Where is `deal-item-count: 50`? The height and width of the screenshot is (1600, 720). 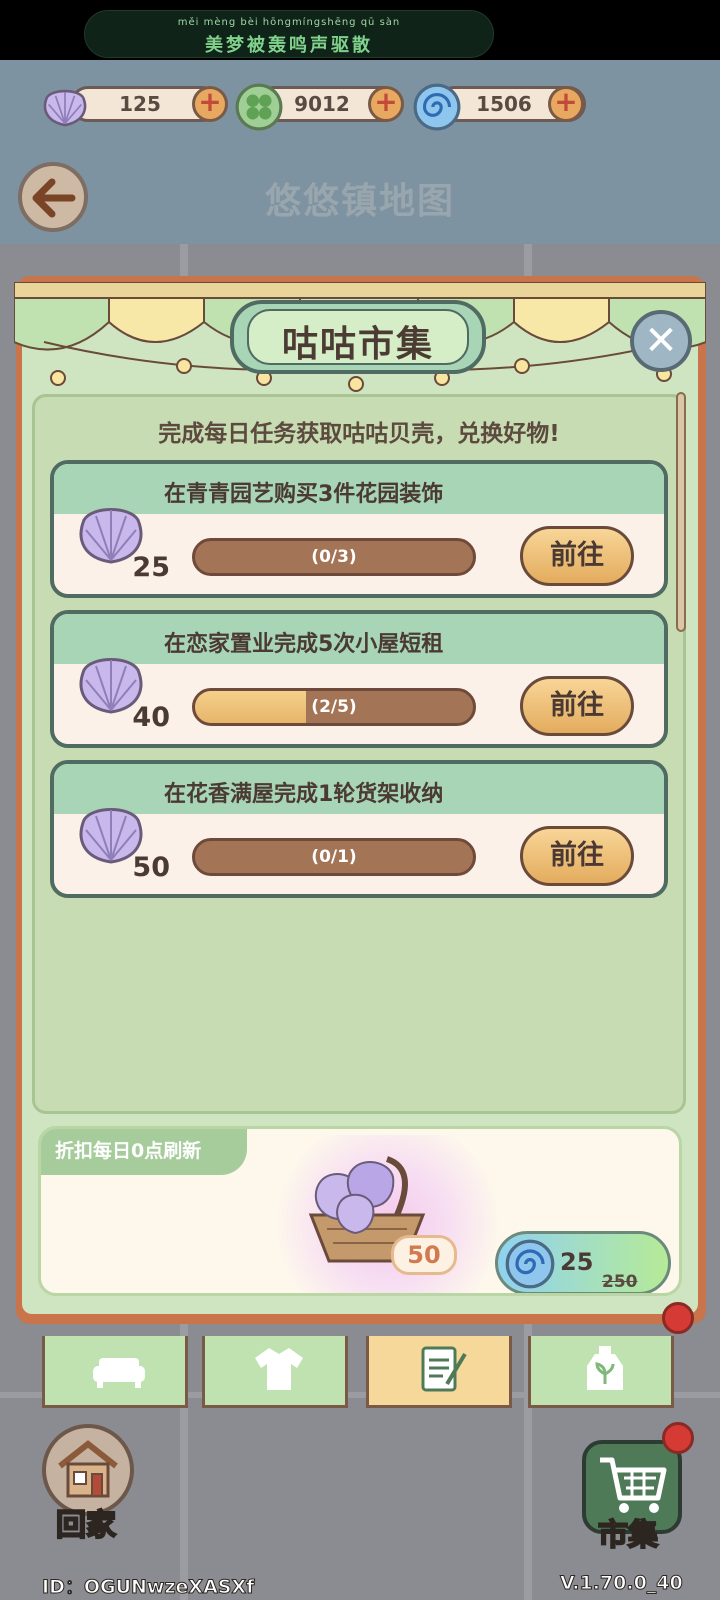
deal-item-count: 50 is located at coordinates (424, 1255).